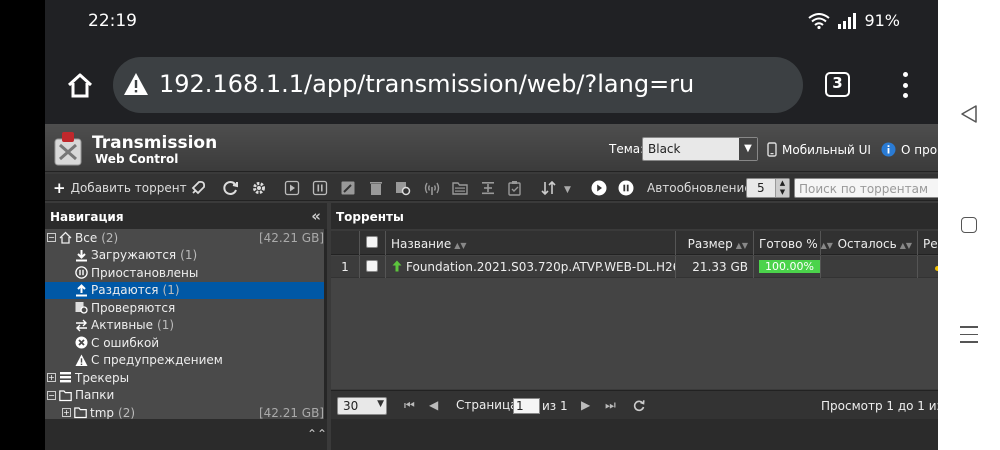 The width and height of the screenshot is (1000, 450). What do you see at coordinates (376, 188) in the screenshot?
I see `trash-icon` at bounding box center [376, 188].